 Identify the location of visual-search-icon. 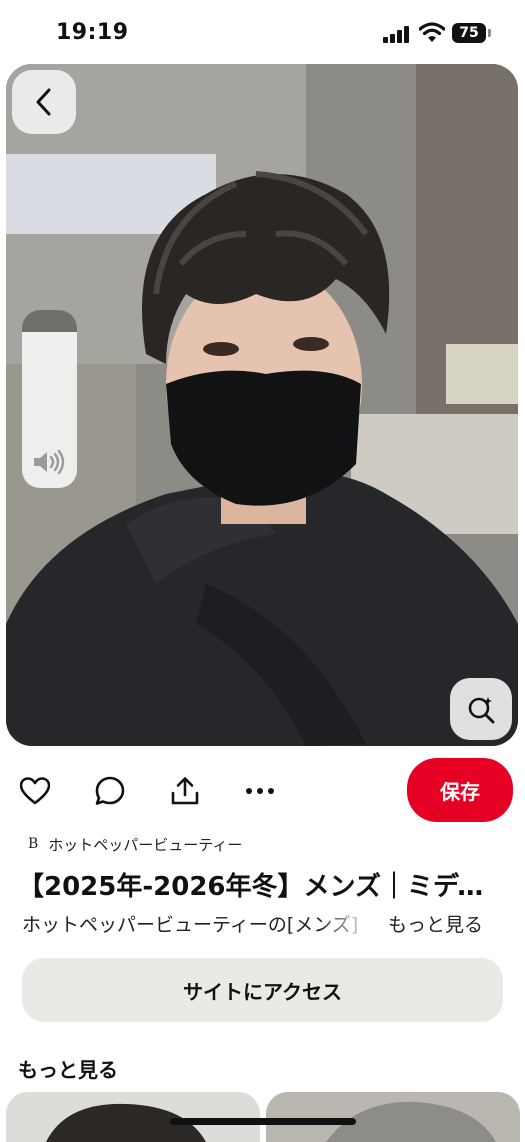
(481, 710).